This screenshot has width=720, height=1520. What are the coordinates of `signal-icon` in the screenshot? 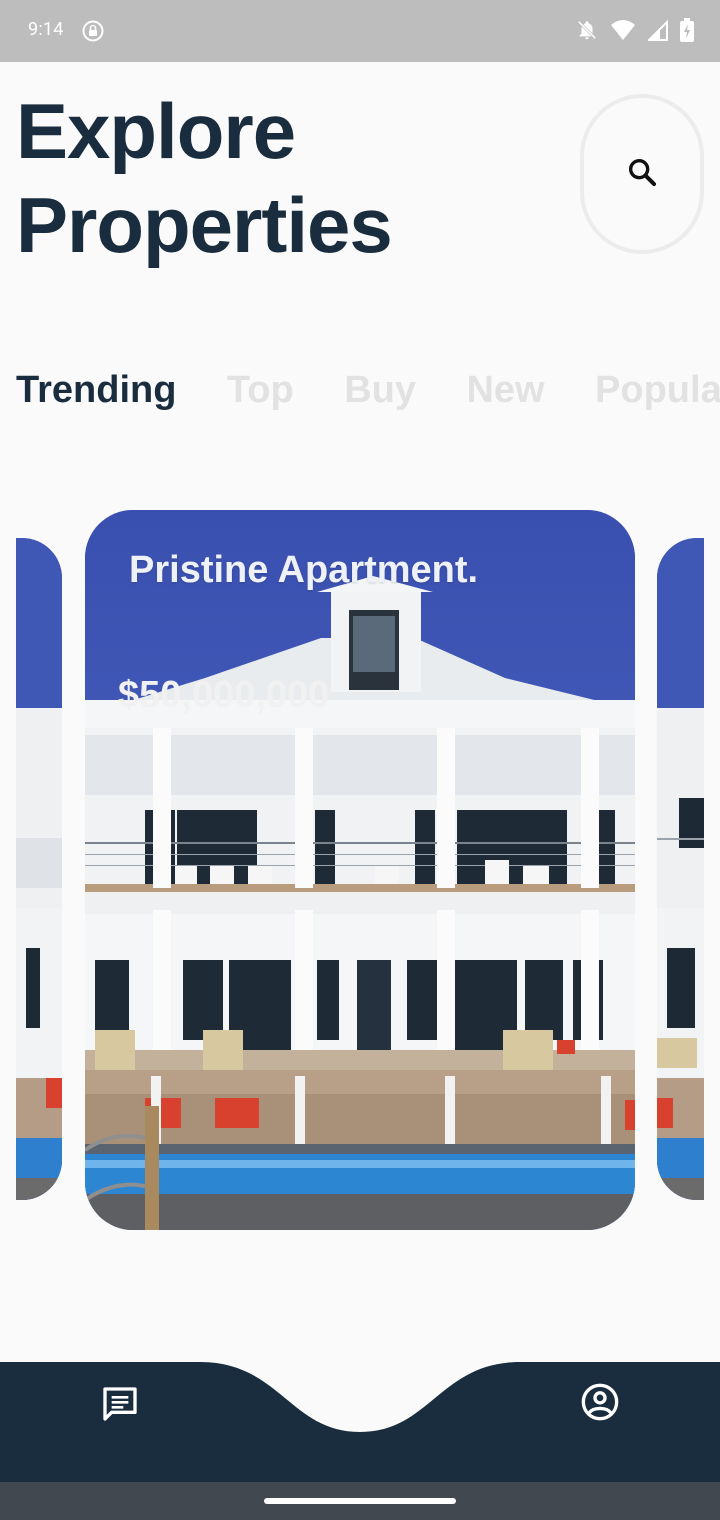 It's located at (658, 30).